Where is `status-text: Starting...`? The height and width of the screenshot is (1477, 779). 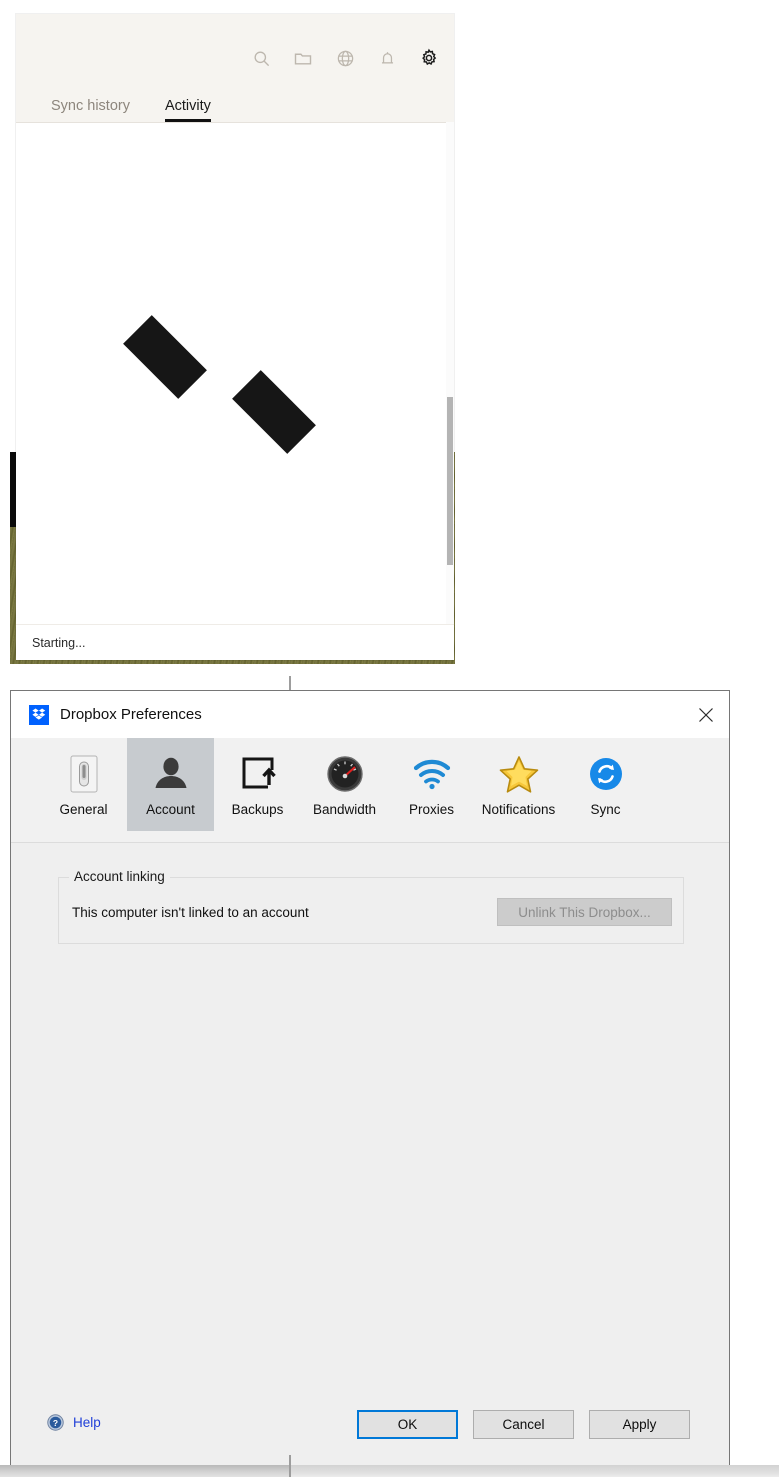 status-text: Starting... is located at coordinates (59, 642).